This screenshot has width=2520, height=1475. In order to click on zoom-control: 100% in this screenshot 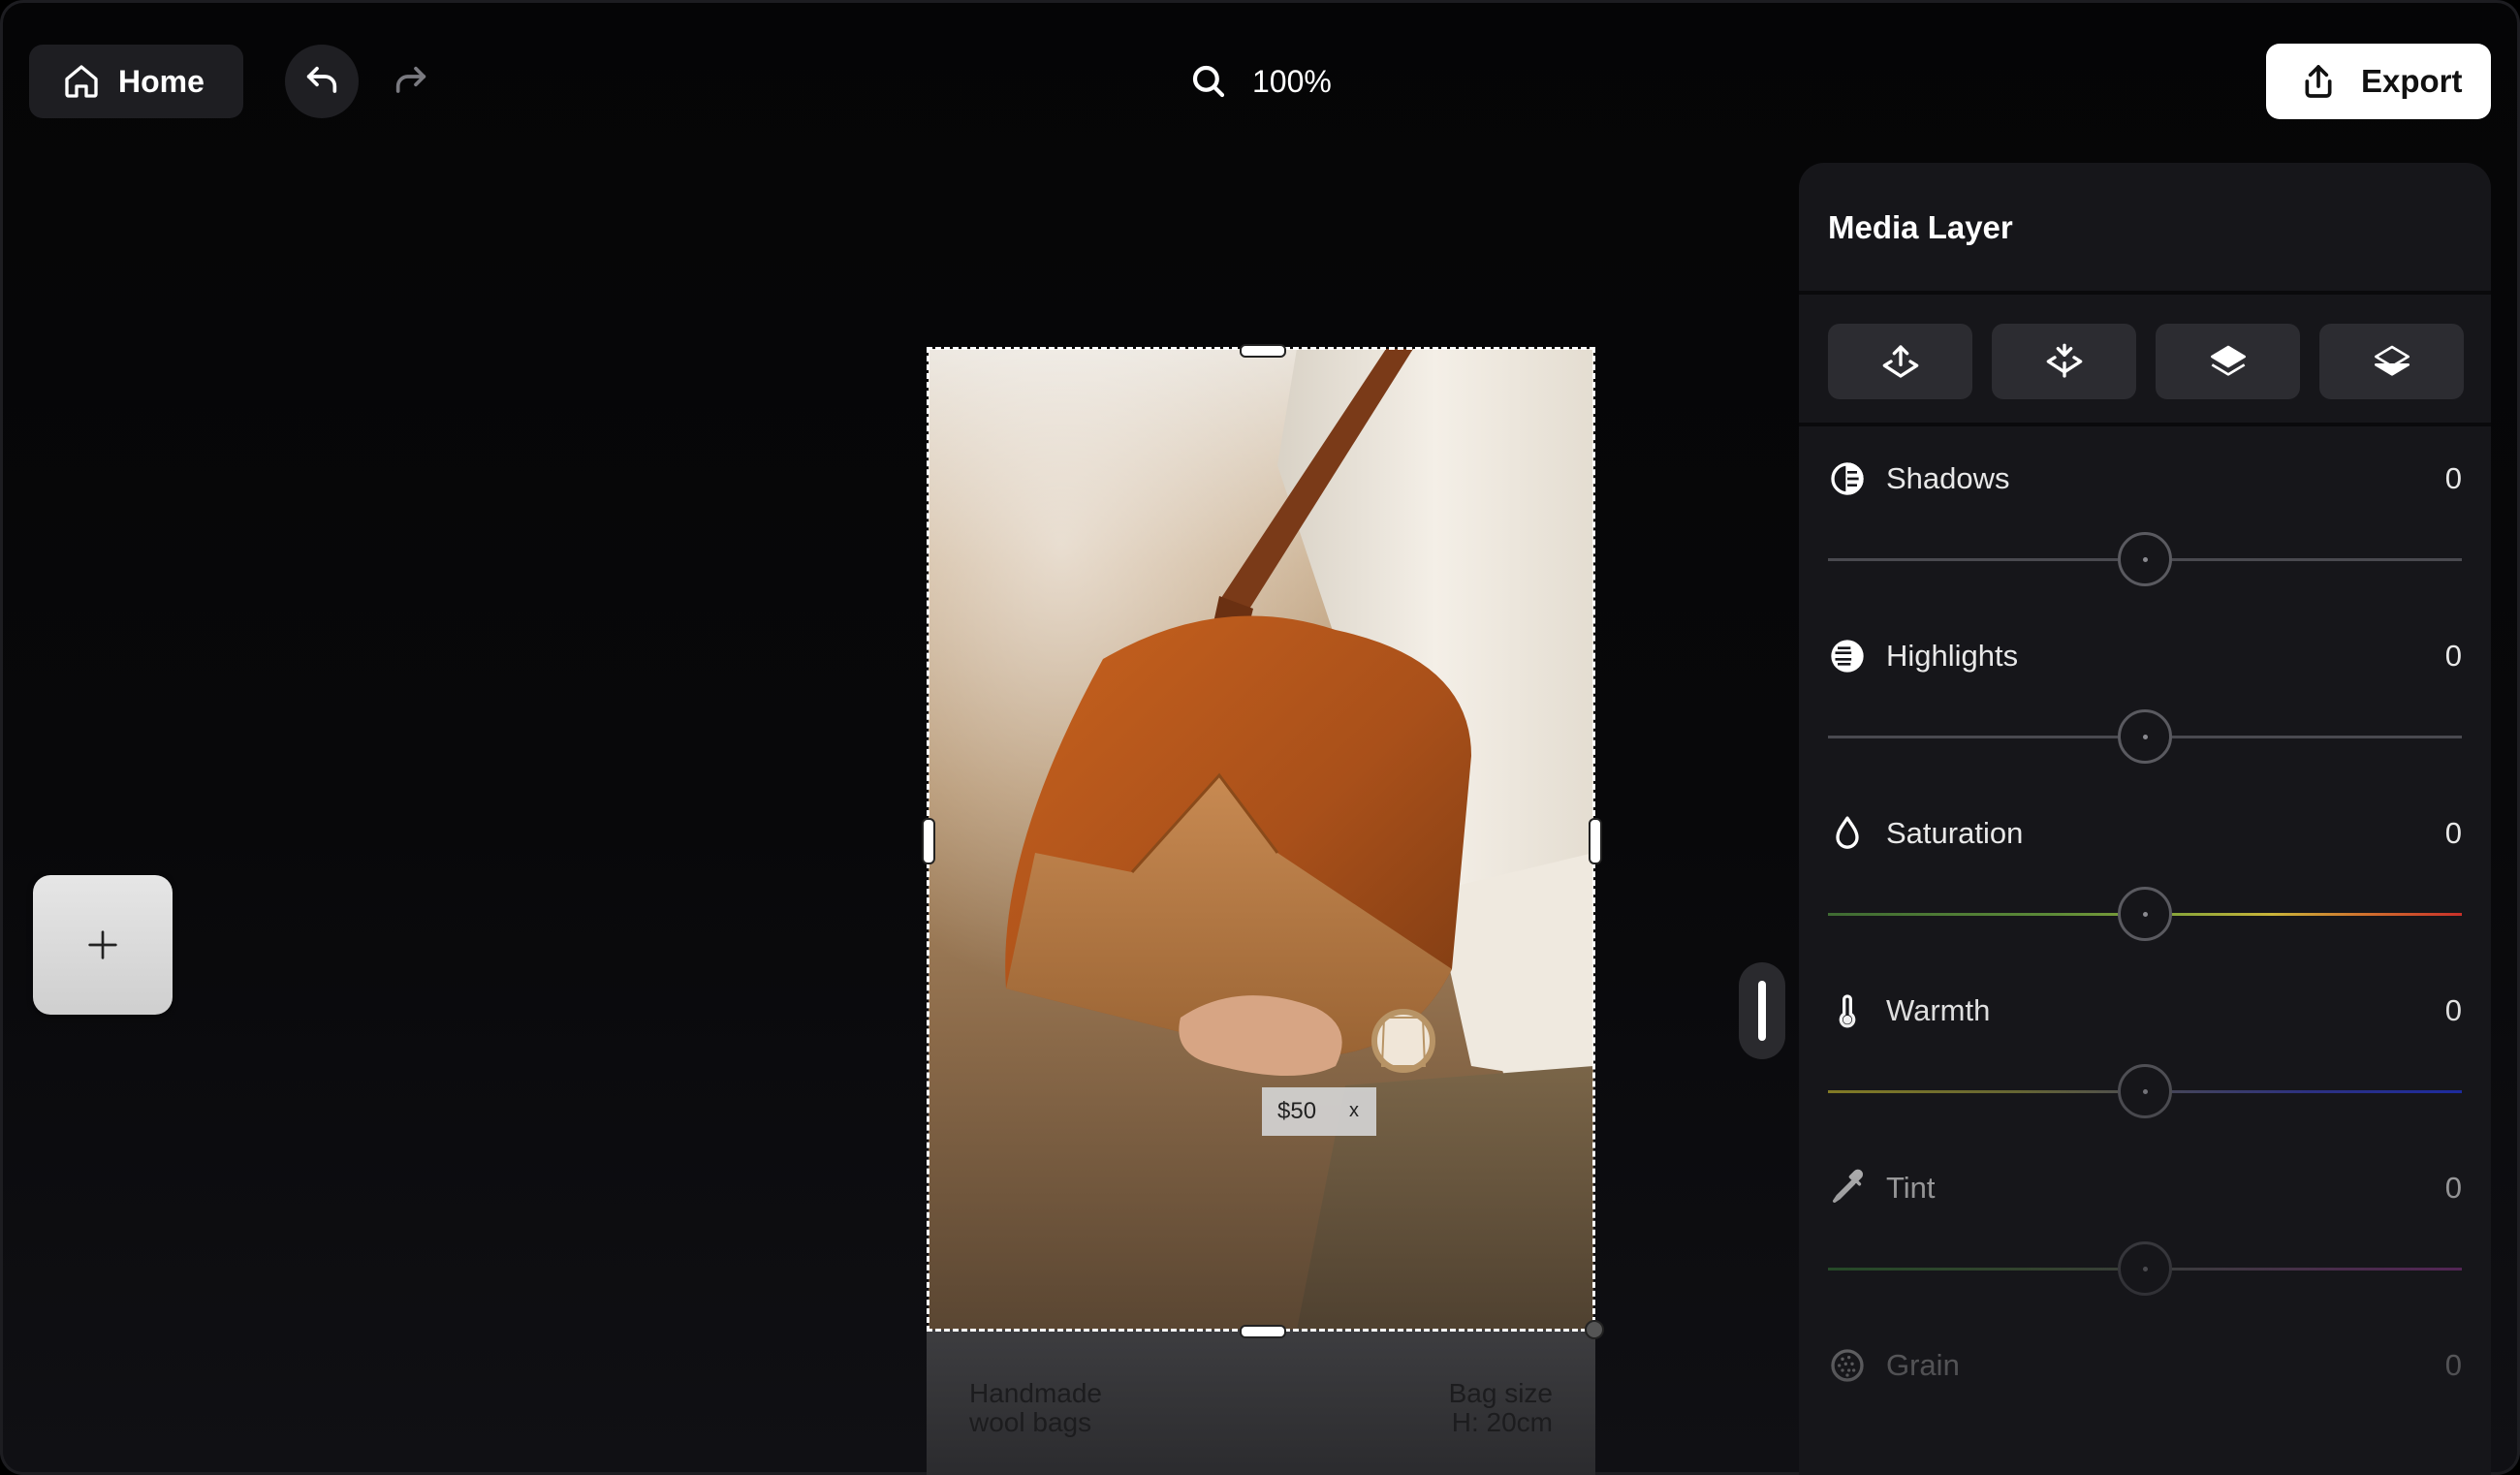, I will do `click(1260, 81)`.